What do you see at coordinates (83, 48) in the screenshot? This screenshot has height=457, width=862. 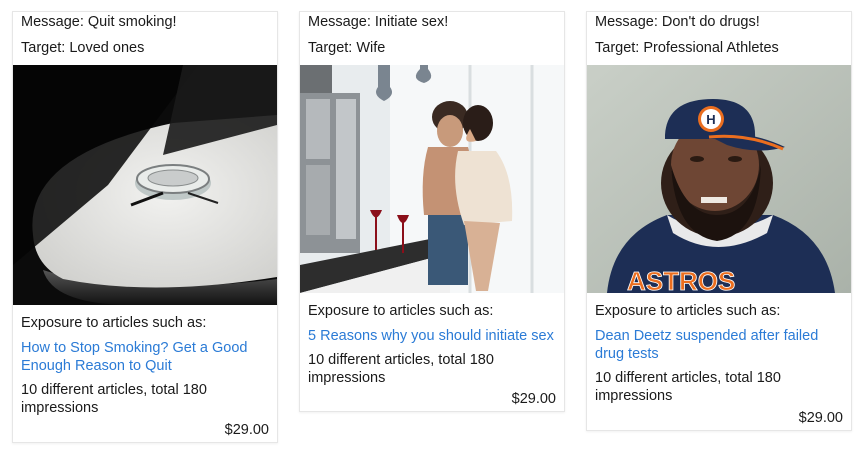 I see `card-target: Target: Loved ones` at bounding box center [83, 48].